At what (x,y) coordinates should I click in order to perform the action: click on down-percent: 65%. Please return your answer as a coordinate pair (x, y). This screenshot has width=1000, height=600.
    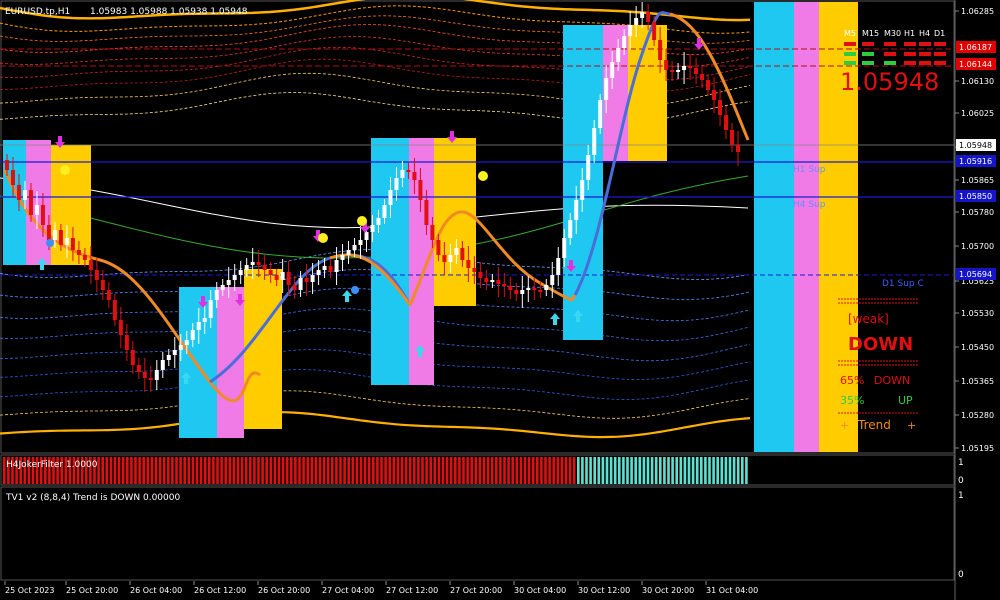
    Looking at the image, I should click on (852, 380).